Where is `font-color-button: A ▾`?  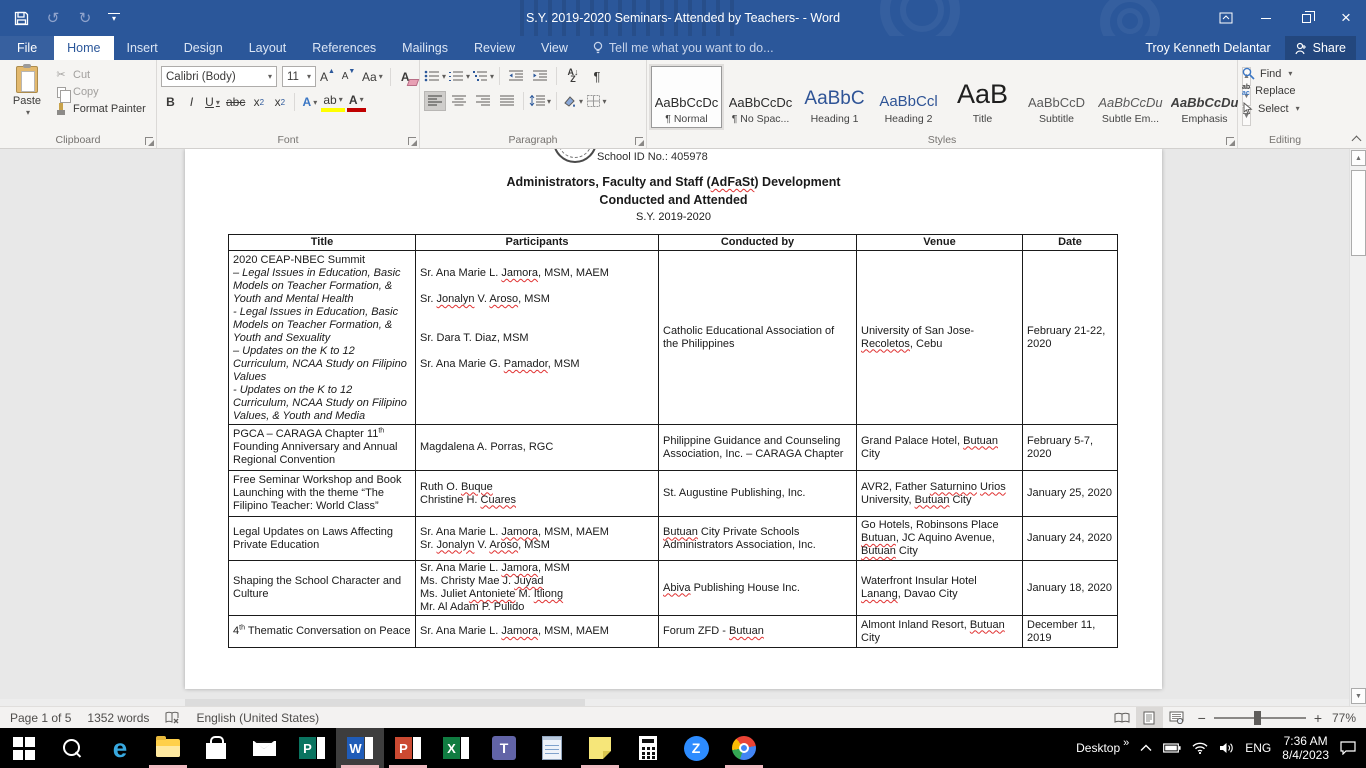 font-color-button: A ▾ is located at coordinates (356, 102).